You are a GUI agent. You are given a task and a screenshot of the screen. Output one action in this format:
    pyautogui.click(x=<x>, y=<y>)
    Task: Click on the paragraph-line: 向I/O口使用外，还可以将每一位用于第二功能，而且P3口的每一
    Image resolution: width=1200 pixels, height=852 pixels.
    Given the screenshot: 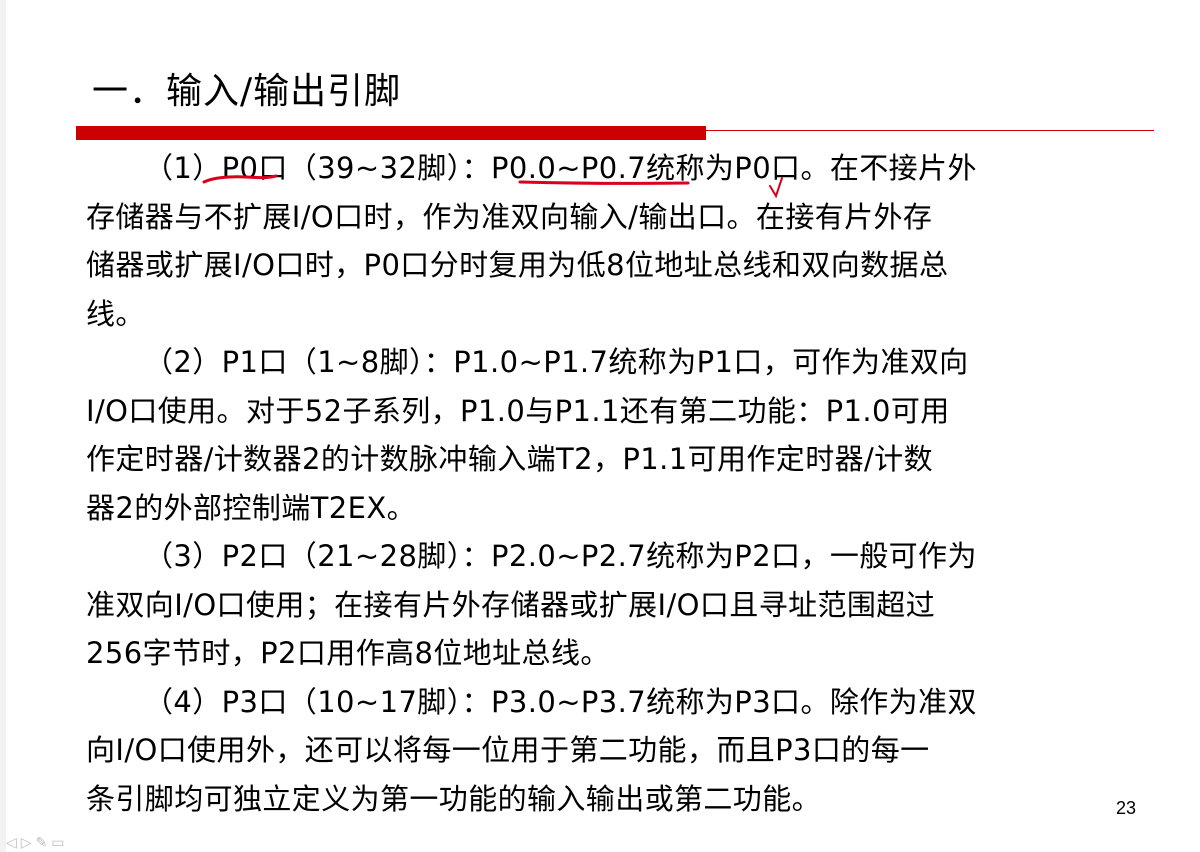 What is the action you would take?
    pyautogui.click(x=508, y=750)
    